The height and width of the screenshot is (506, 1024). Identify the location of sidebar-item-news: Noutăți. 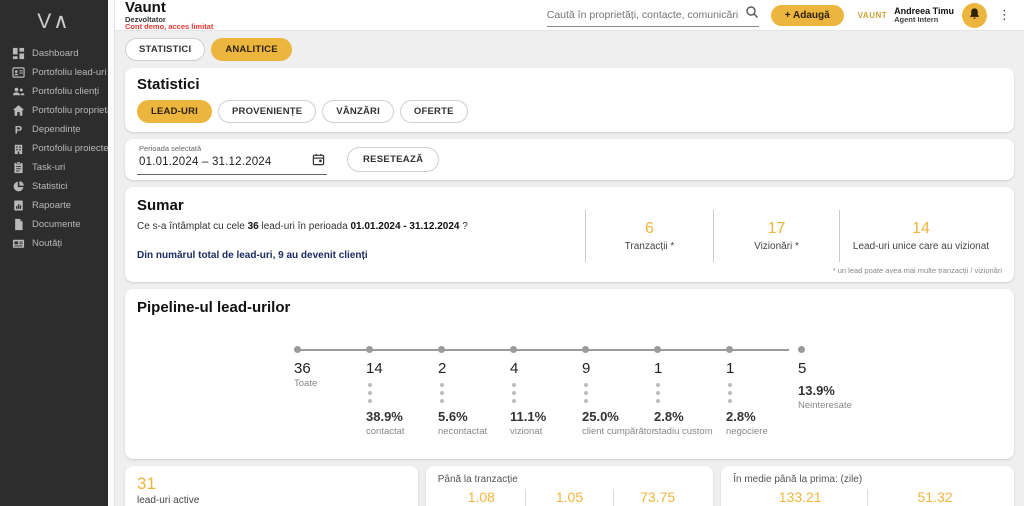
(54, 243).